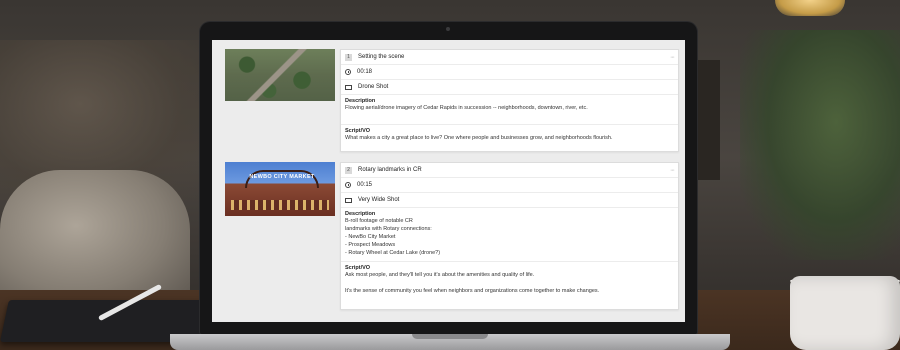 This screenshot has height=350, width=900. Describe the element at coordinates (378, 200) in the screenshot. I see `scene-2-shot-type: Very Wide Shot` at that location.